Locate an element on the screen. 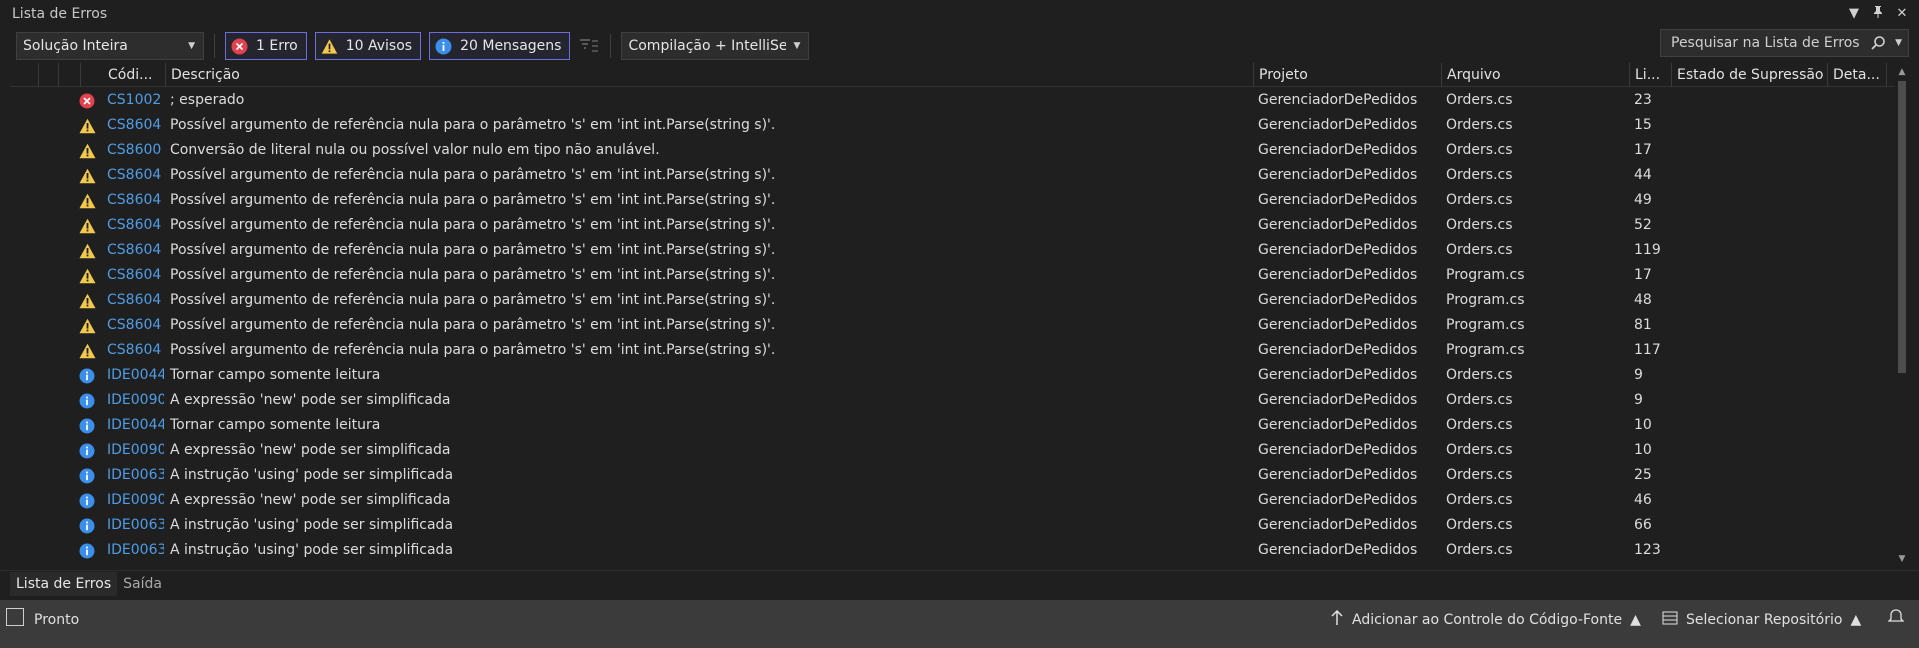 This screenshot has width=1919, height=648. close-icon: ✕ is located at coordinates (1902, 13).